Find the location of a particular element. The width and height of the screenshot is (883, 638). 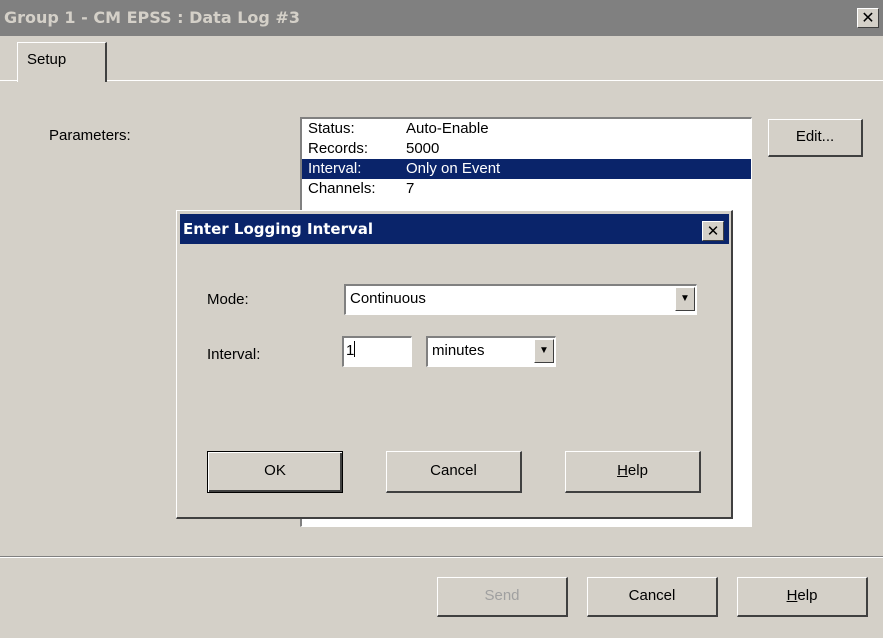

dialog-cancel-button-label: Cancel is located at coordinates (453, 470).